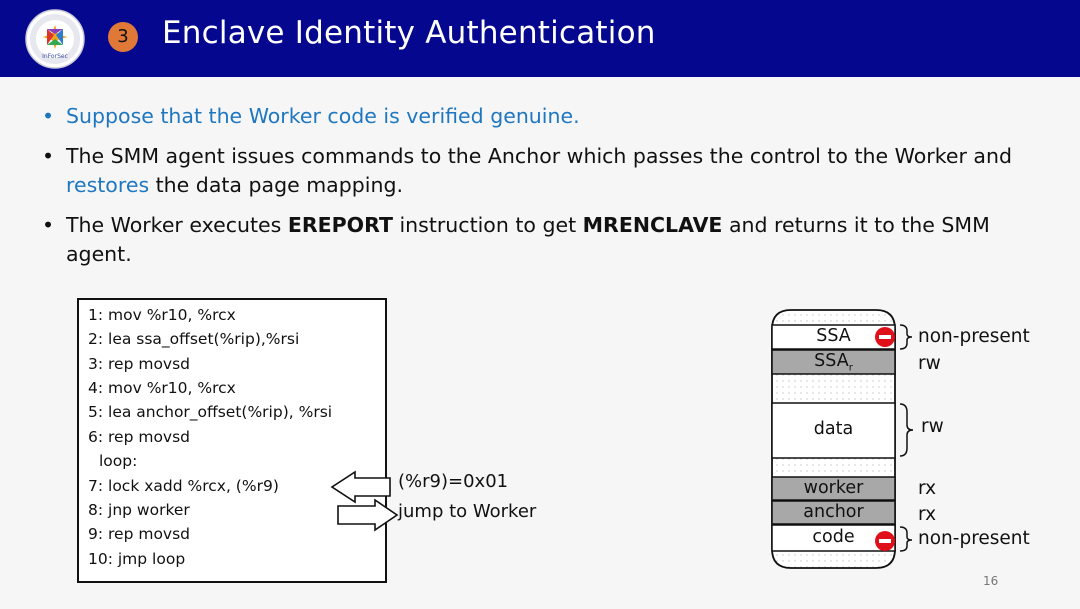 This screenshot has height=609, width=1080. I want to click on memory-label-worker: worker, so click(833, 488).